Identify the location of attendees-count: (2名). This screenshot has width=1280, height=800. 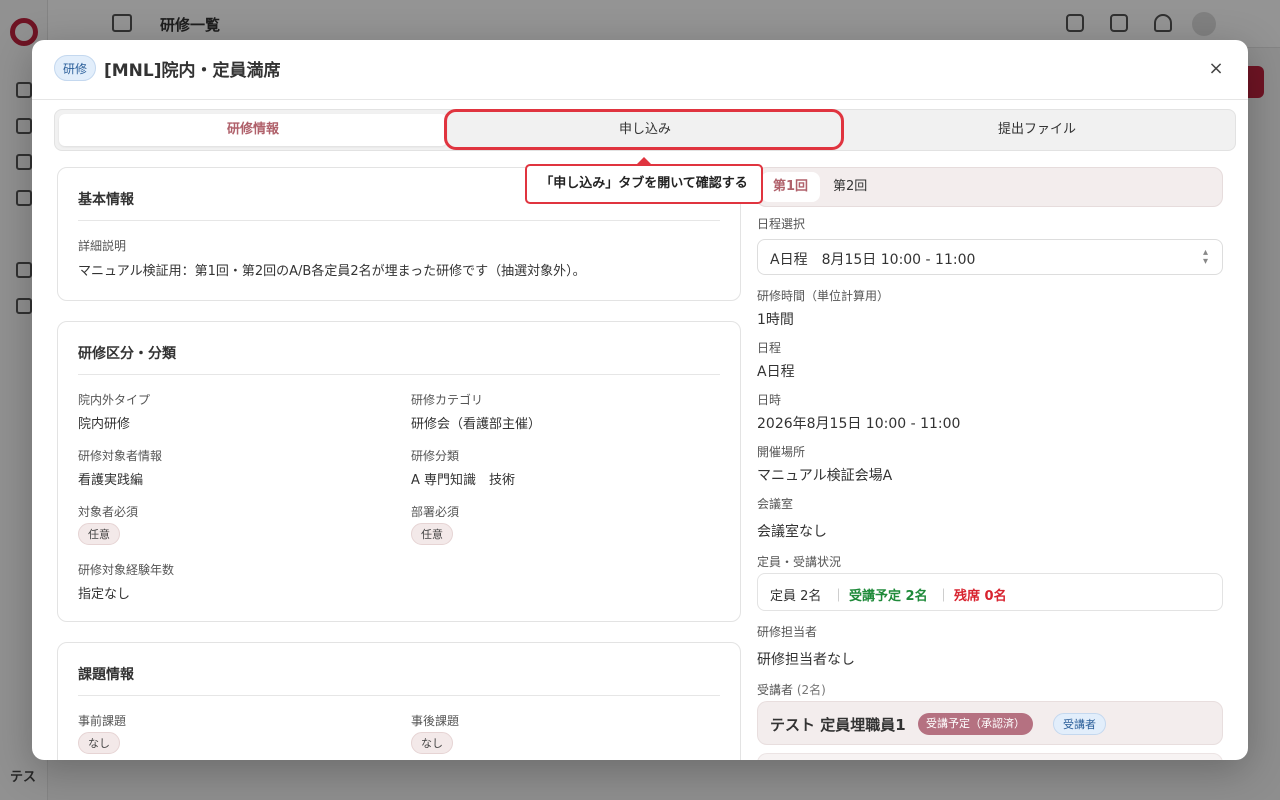
(811, 690).